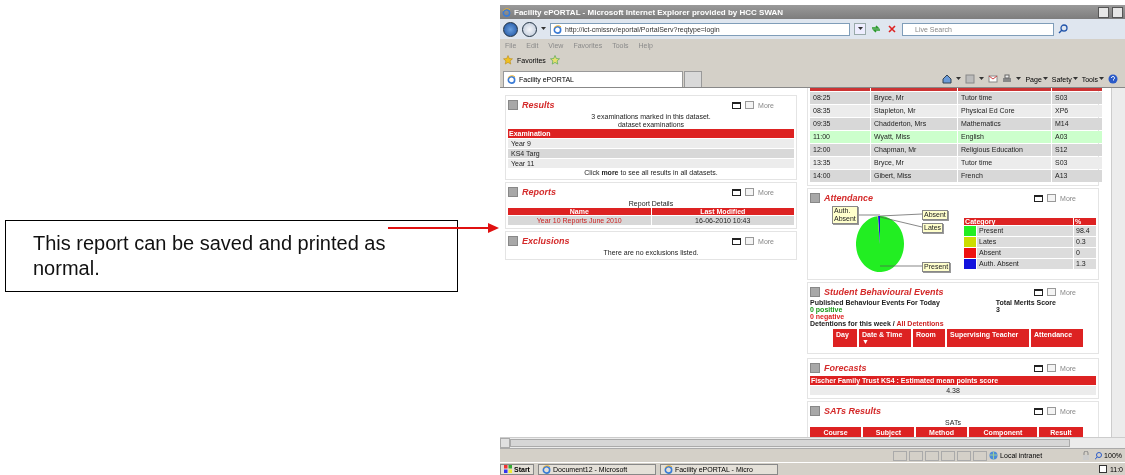 This screenshot has width=1125, height=475. Describe the element at coordinates (880, 244) in the screenshot. I see `pie-chart-drawing` at that location.